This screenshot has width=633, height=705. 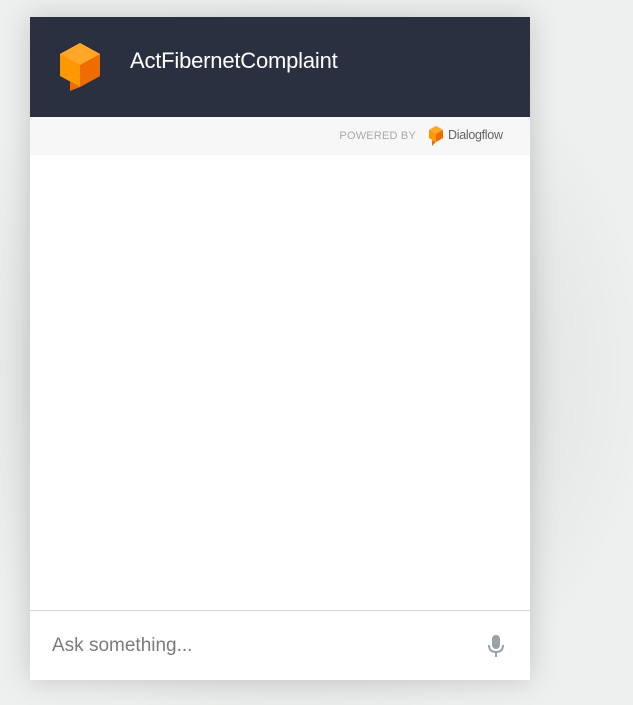 I want to click on dialogflow-cube-icon, so click(x=80, y=67).